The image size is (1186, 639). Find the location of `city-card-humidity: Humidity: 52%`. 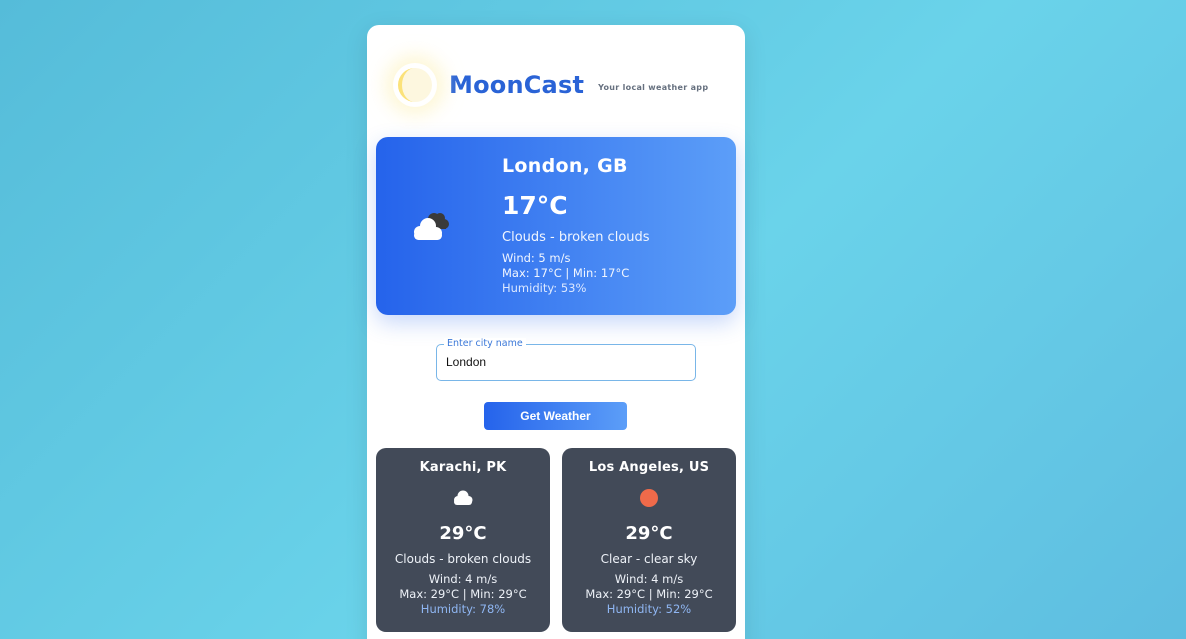

city-card-humidity: Humidity: 52% is located at coordinates (649, 609).